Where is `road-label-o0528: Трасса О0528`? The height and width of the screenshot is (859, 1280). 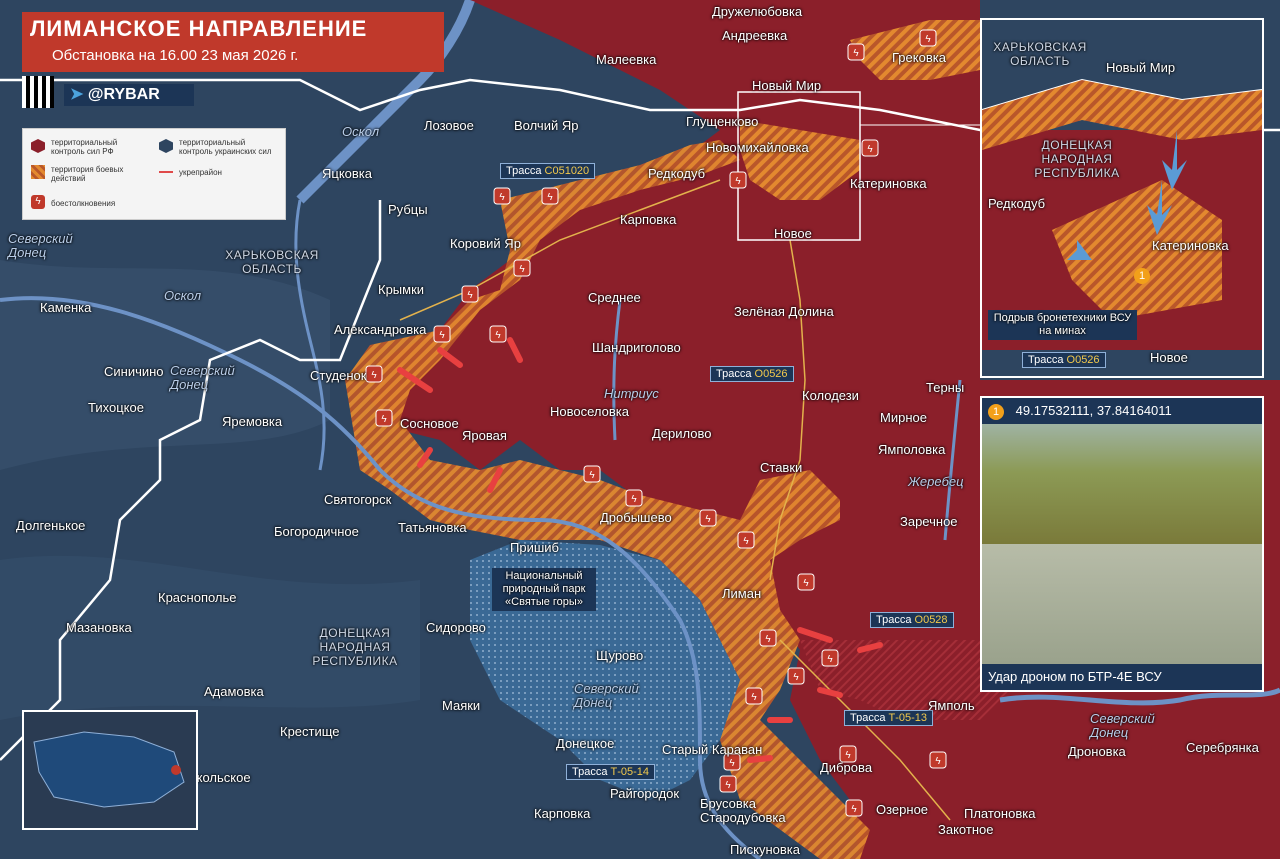
road-label-o0528: Трасса О0528 is located at coordinates (912, 620).